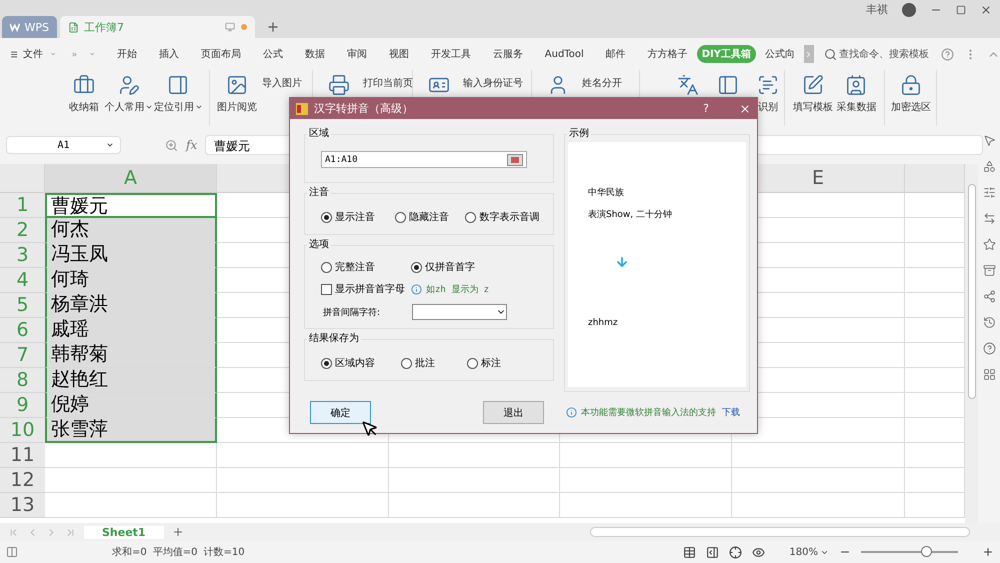 The width and height of the screenshot is (1000, 563). I want to click on maximize-icon, so click(961, 9).